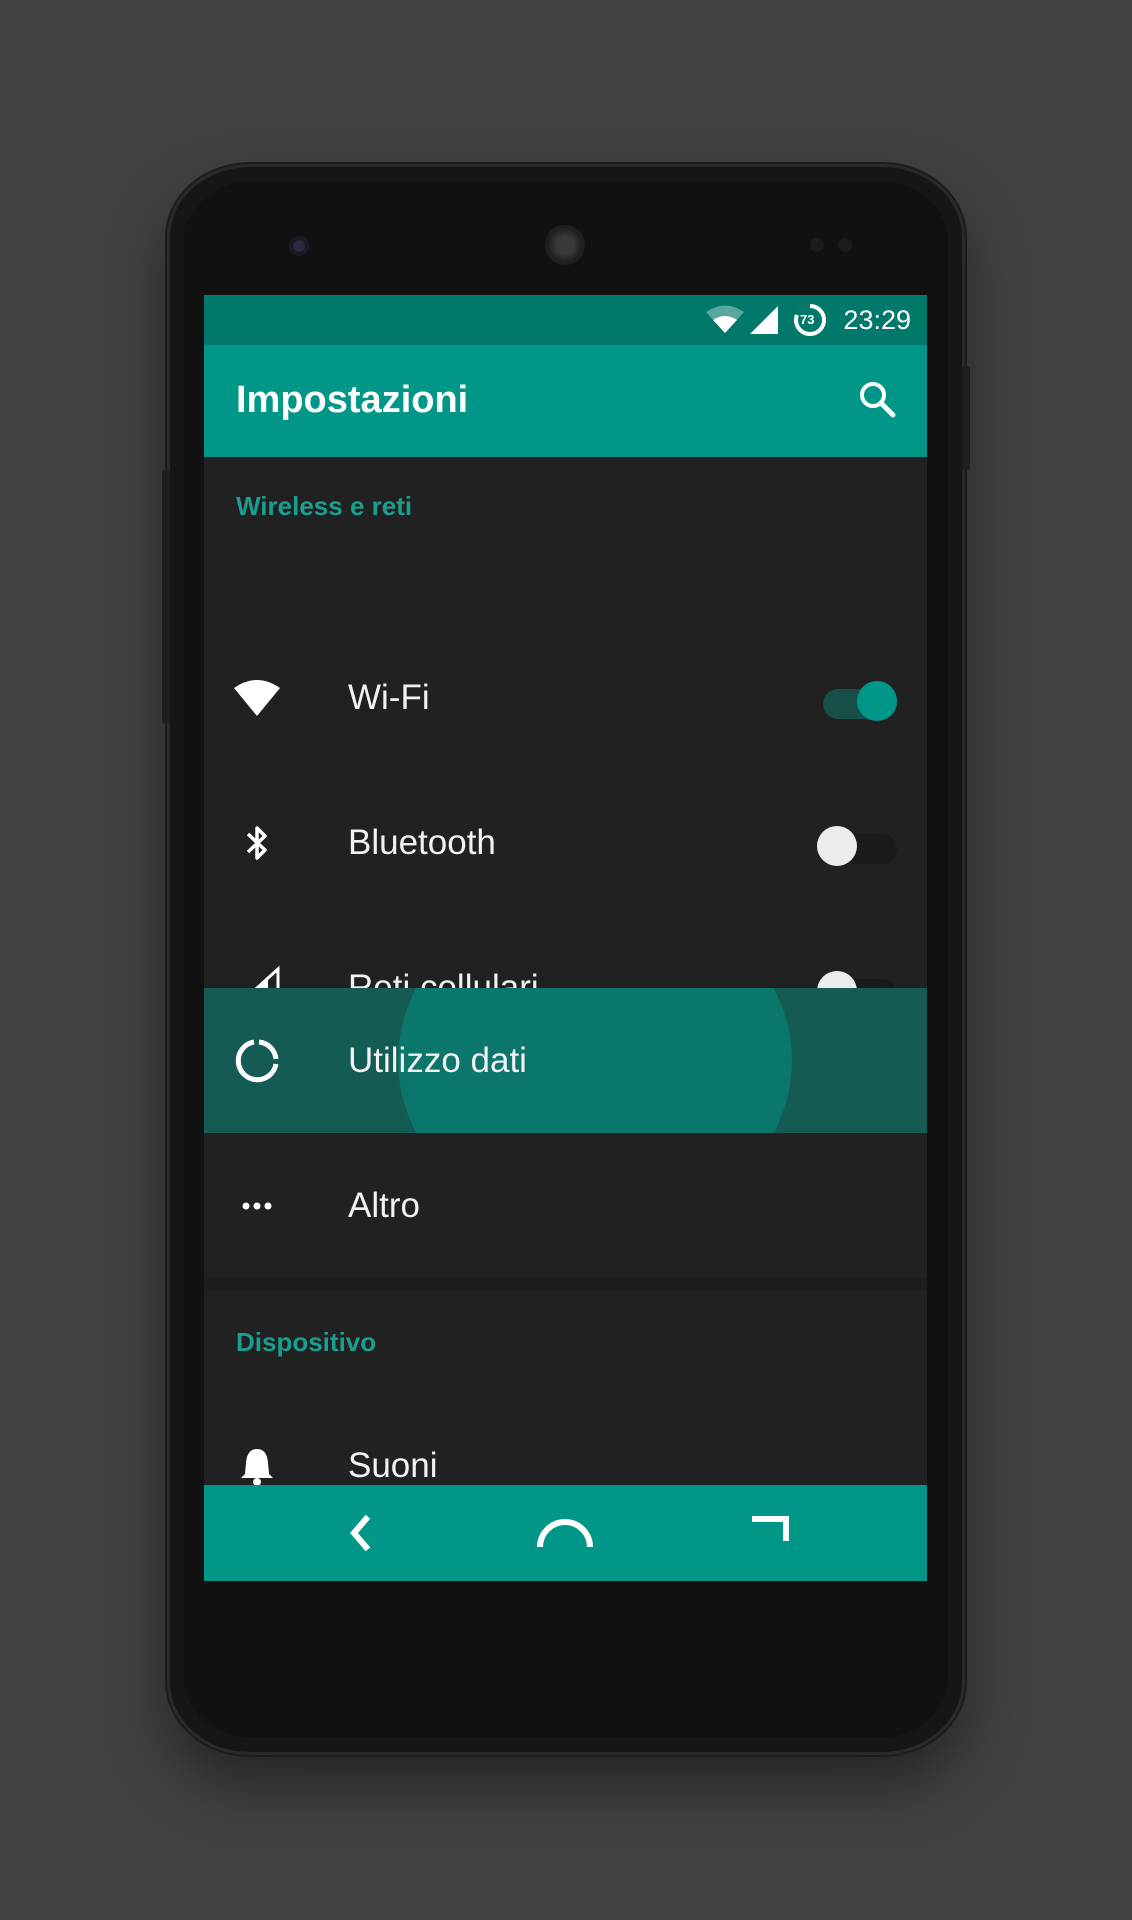 The height and width of the screenshot is (1920, 1132). I want to click on home-button, so click(565, 1533).